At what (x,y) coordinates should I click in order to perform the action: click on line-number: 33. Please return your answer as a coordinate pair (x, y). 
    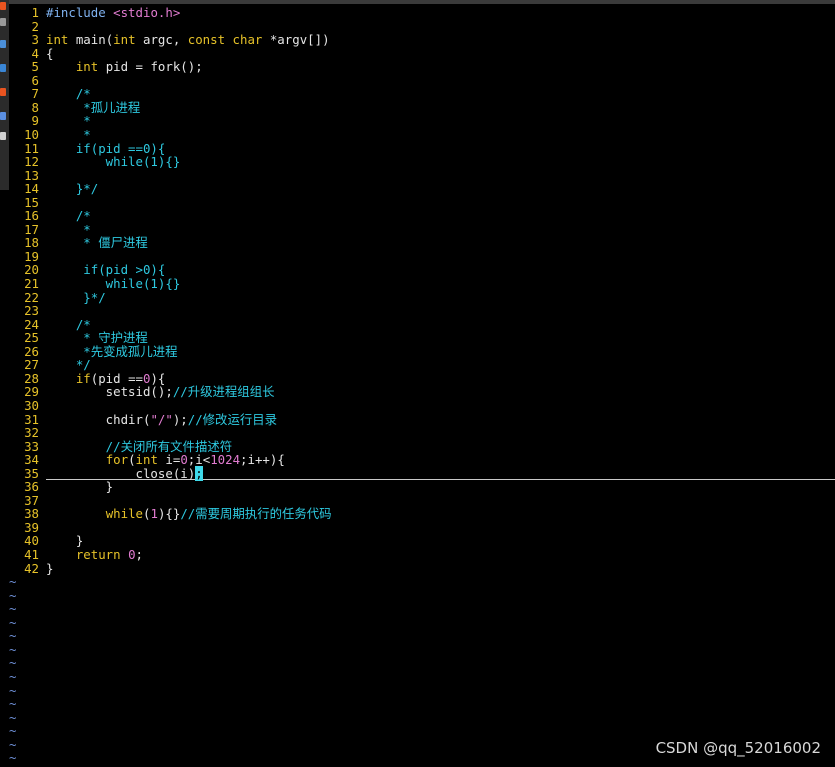
    Looking at the image, I should click on (31, 446).